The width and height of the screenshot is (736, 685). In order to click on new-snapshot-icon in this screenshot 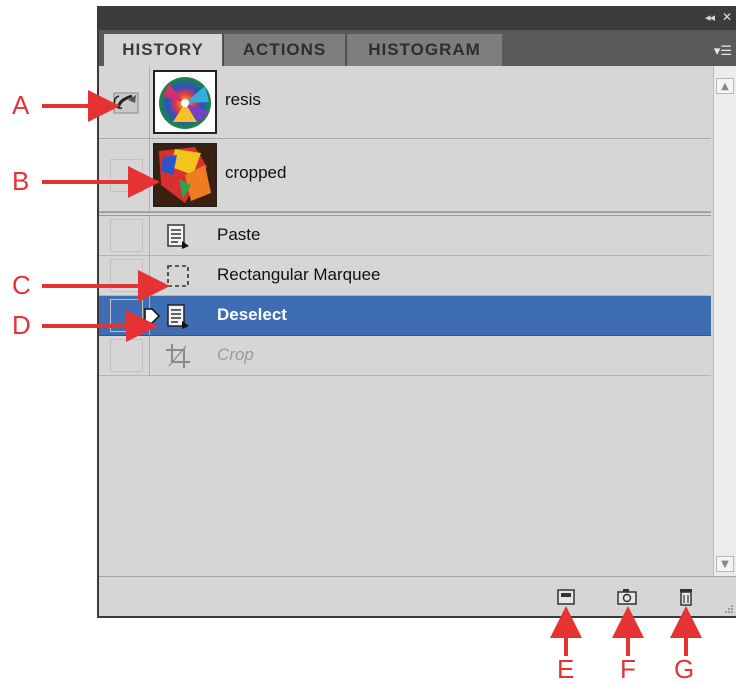, I will do `click(627, 597)`.